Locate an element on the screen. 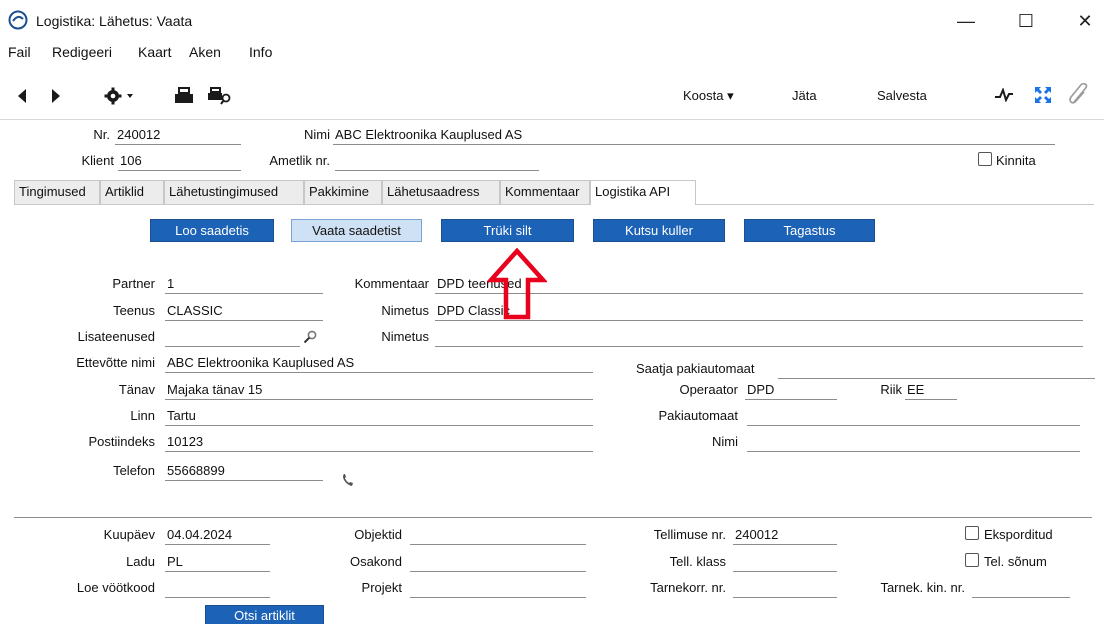  ettevotte-nimi-field: ABC Elektroonika Kauplused AS is located at coordinates (379, 364).